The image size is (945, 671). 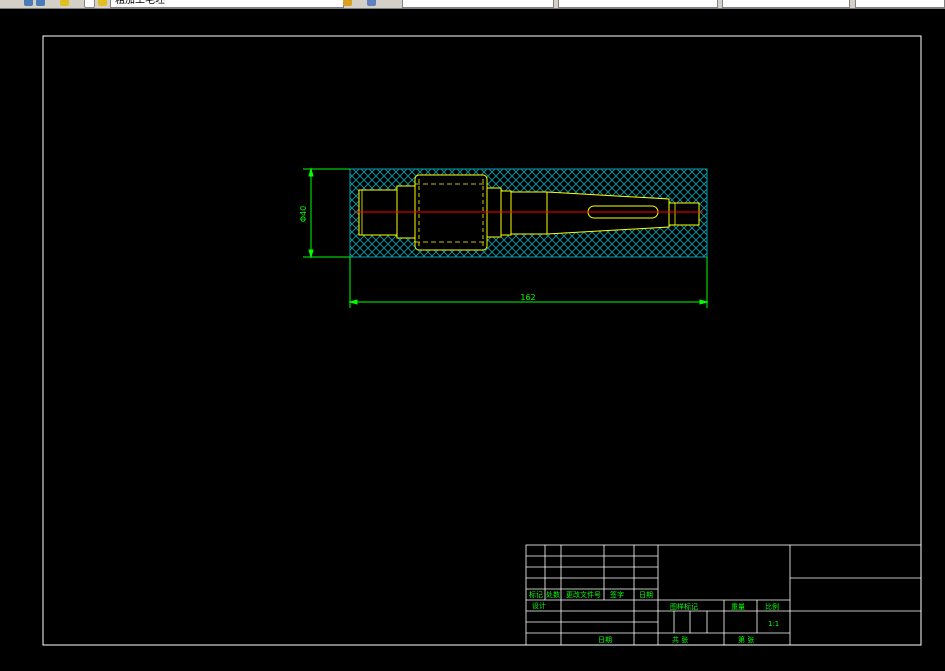 What do you see at coordinates (680, 639) in the screenshot?
I see `sheets-total-label: 共 张` at bounding box center [680, 639].